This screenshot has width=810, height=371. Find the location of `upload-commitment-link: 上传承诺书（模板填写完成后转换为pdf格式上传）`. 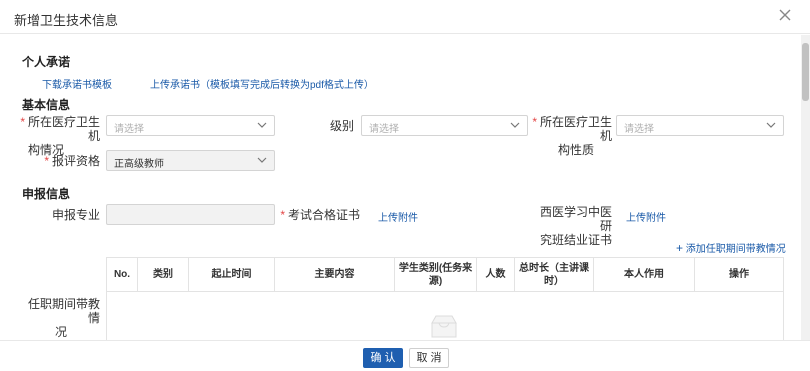

upload-commitment-link: 上传承诺书（模板填写完成后转换为pdf格式上传） is located at coordinates (262, 83).